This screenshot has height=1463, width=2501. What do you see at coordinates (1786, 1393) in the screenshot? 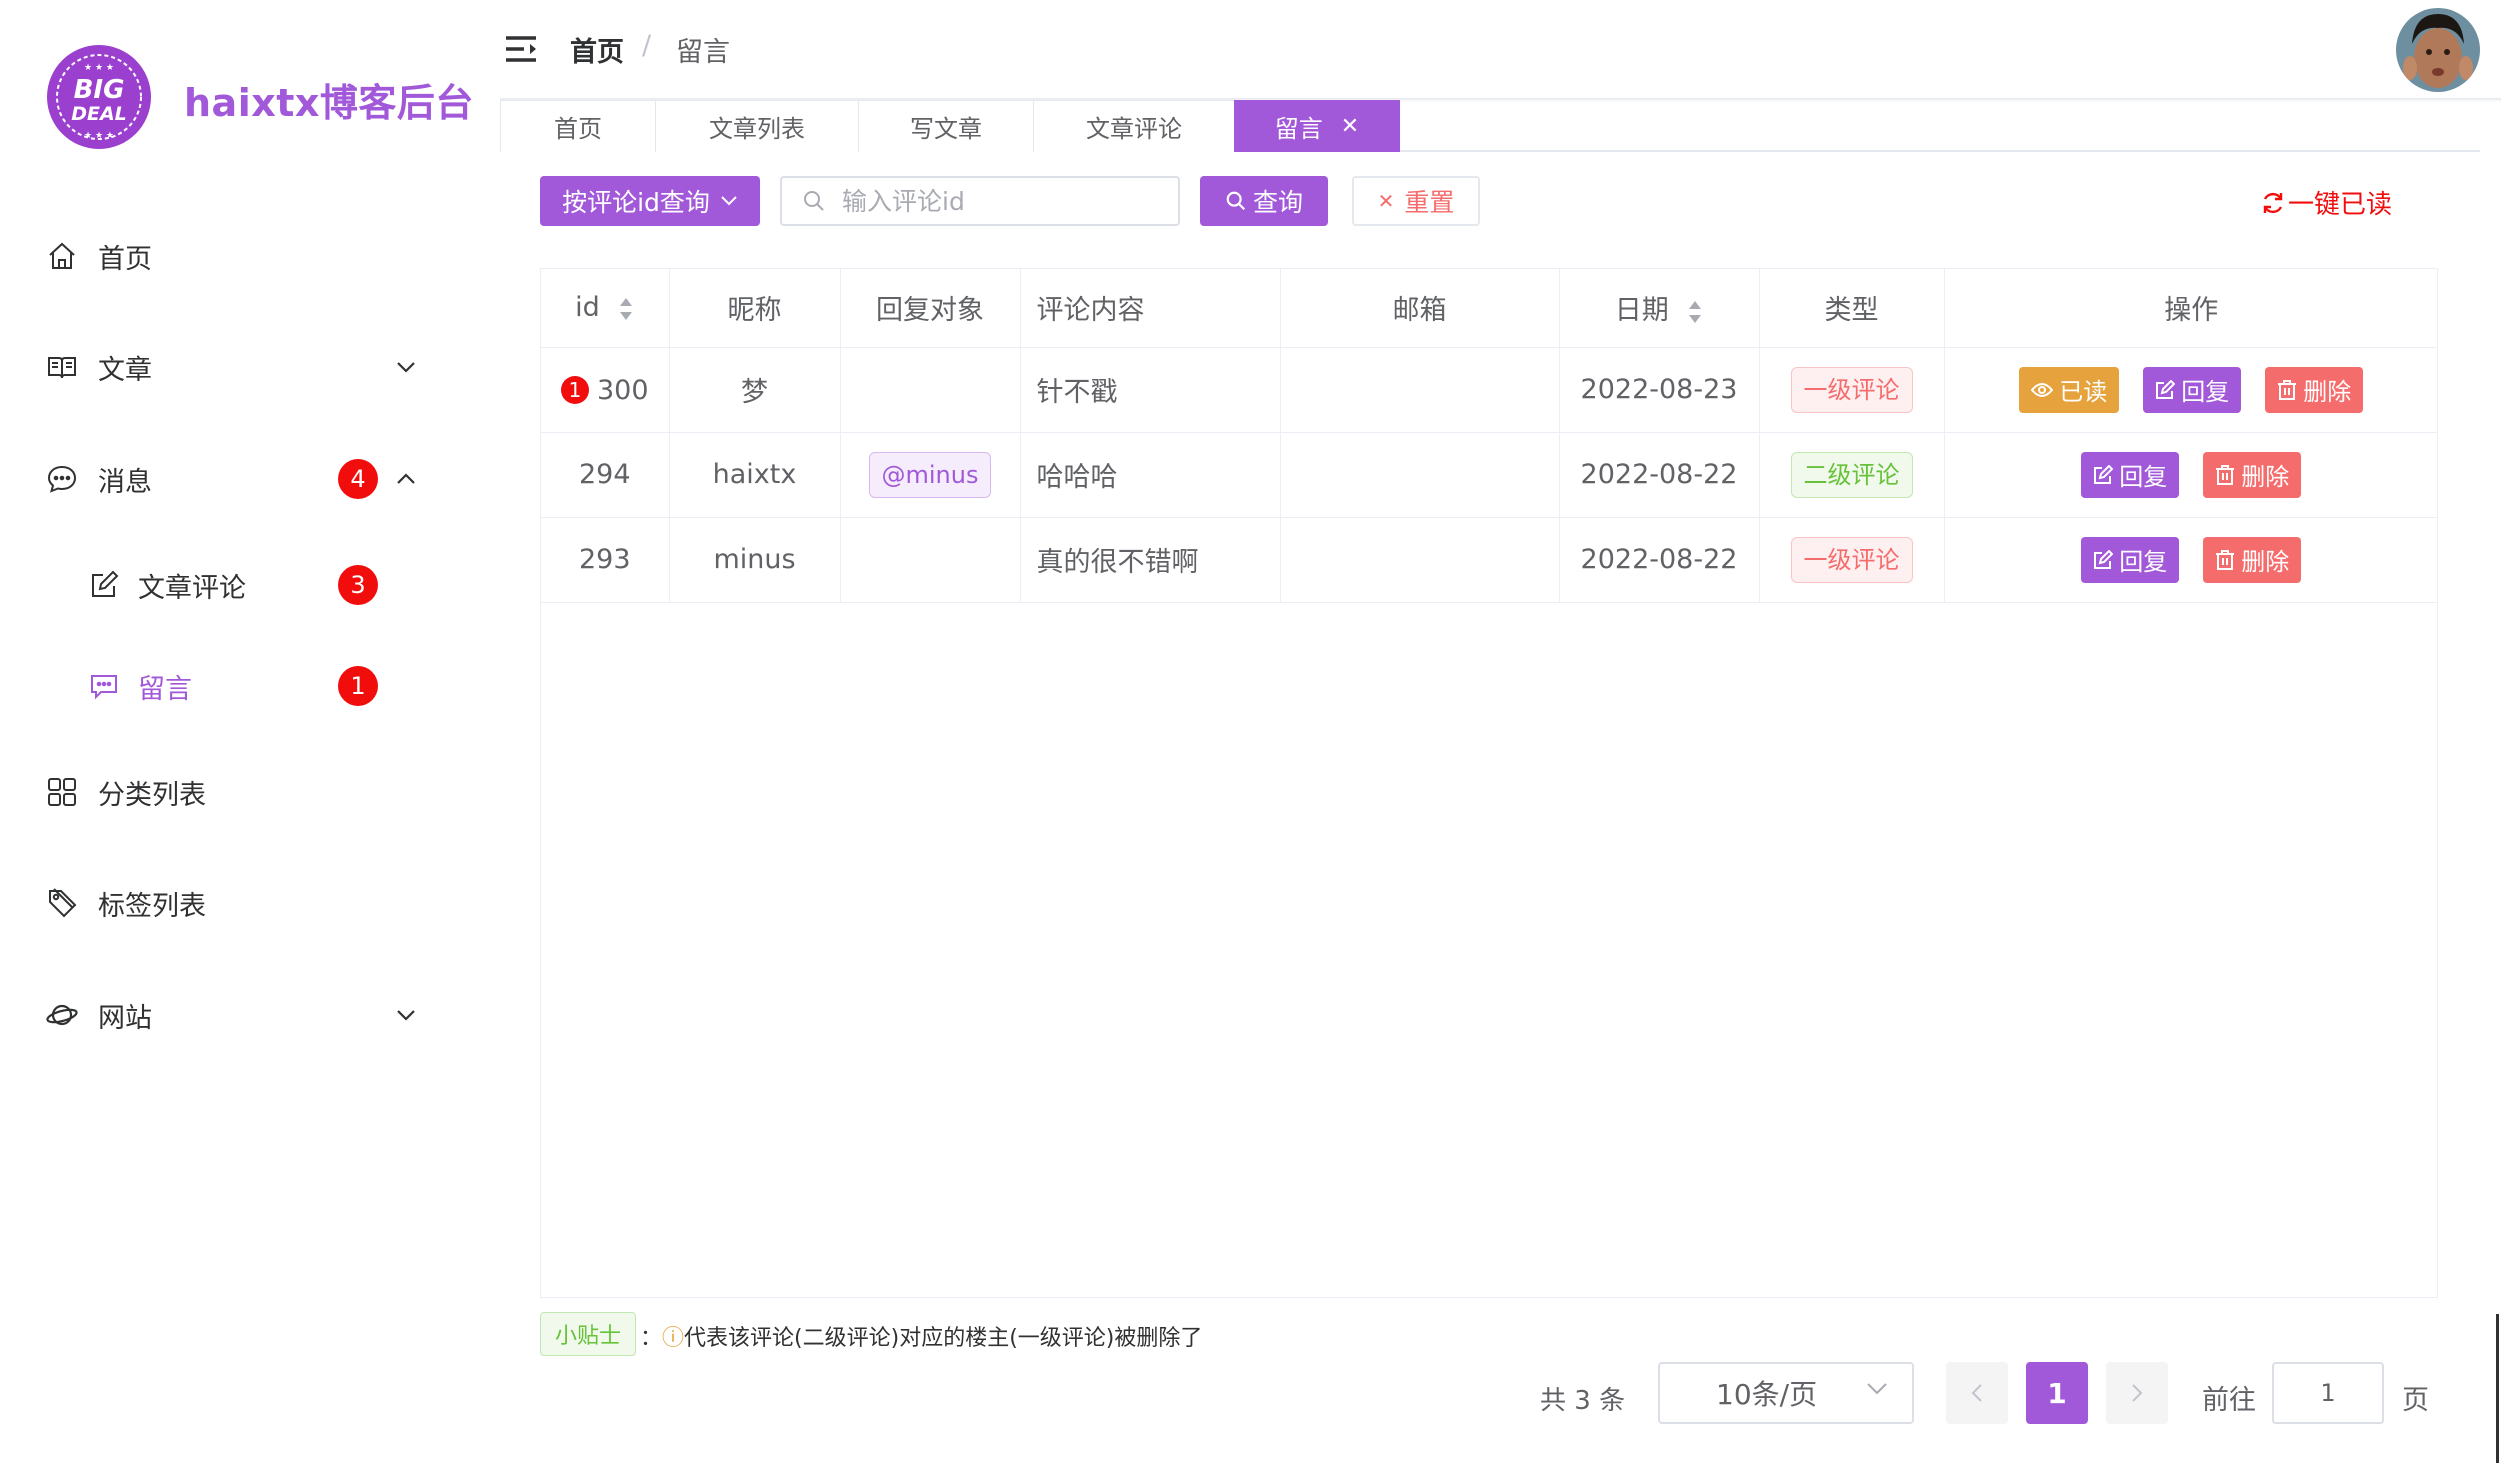
I see `page-size-select: 10条/页` at bounding box center [1786, 1393].